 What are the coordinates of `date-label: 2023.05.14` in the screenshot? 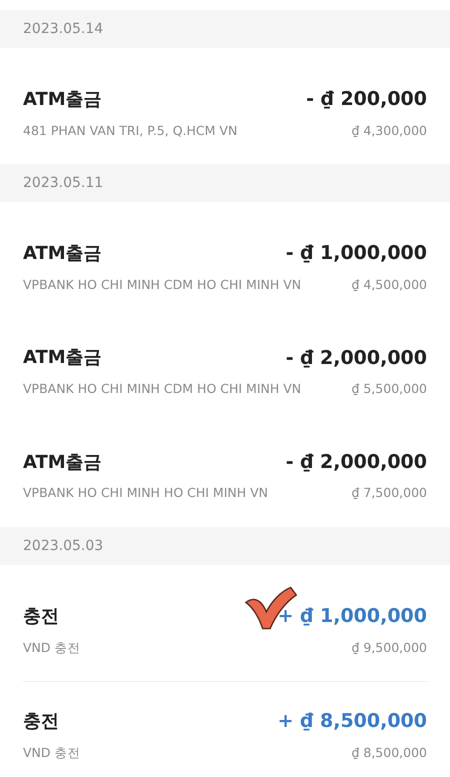 It's located at (63, 29).